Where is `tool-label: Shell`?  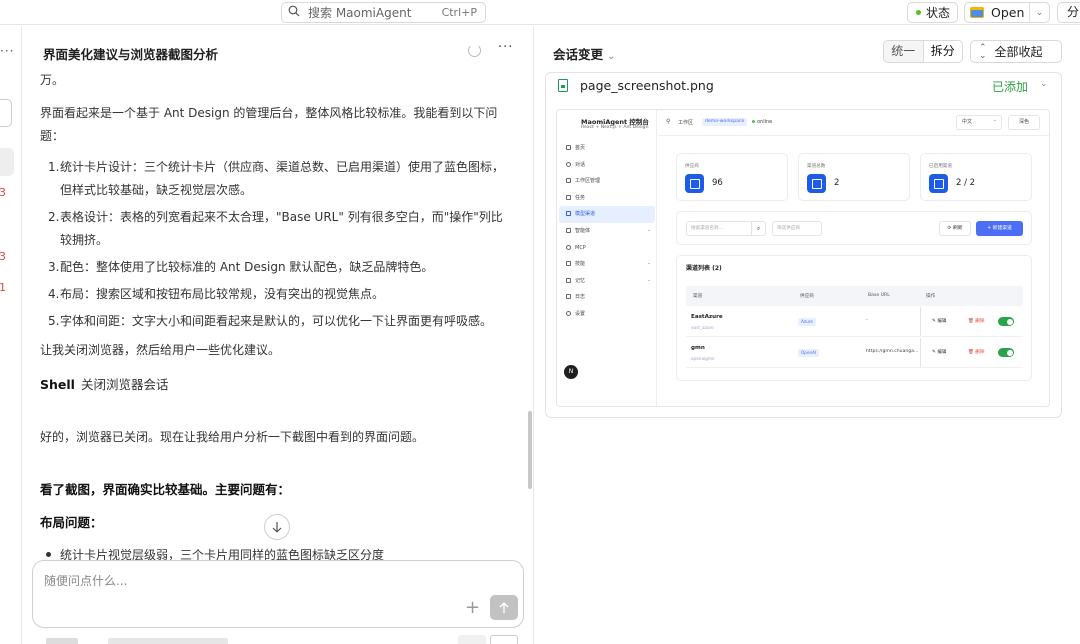
tool-label: Shell is located at coordinates (57, 384).